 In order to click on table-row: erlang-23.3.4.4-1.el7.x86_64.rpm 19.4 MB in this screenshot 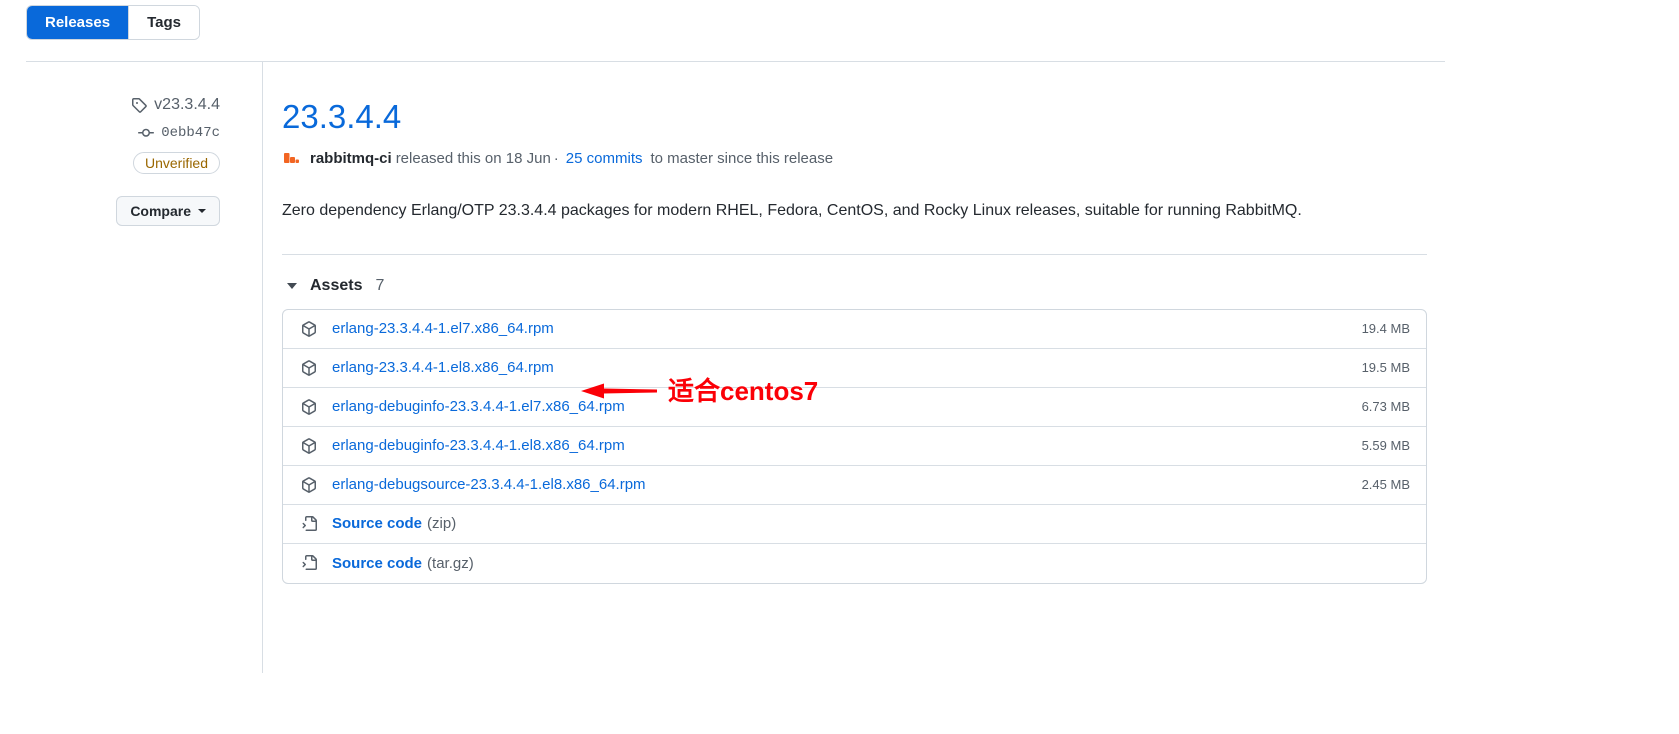, I will do `click(854, 329)`.